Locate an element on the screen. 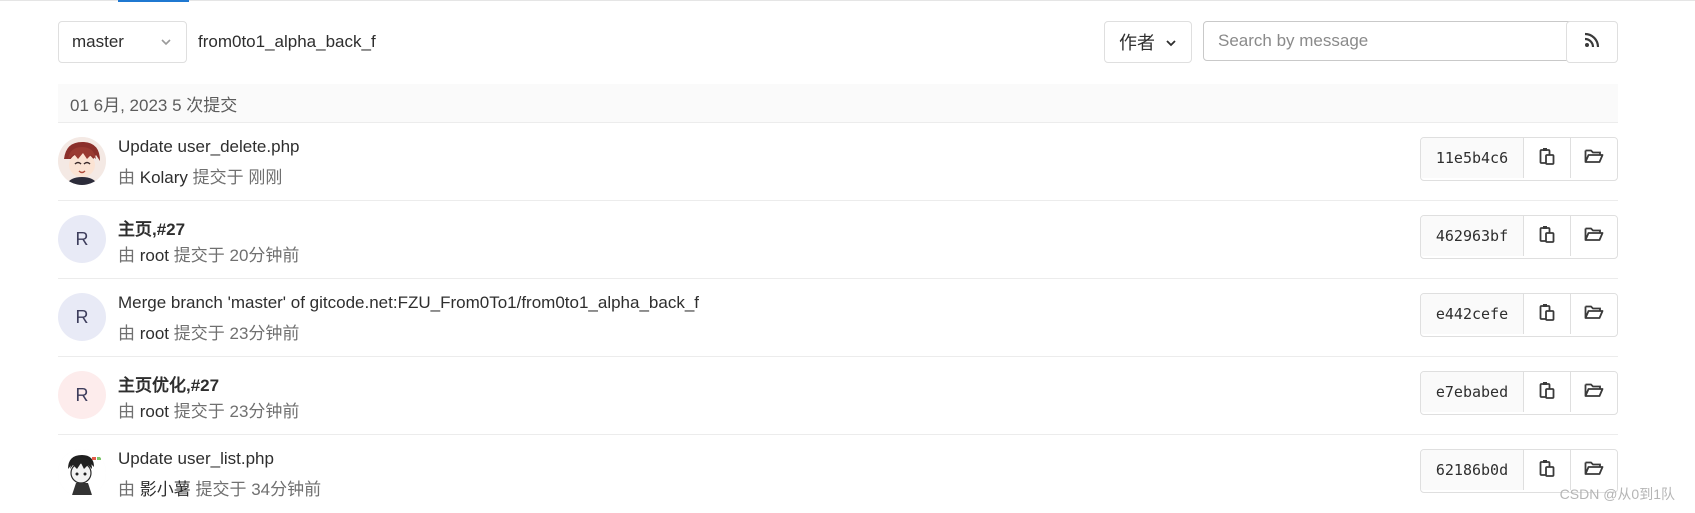 The width and height of the screenshot is (1695, 513). commit-sha-button: 11e5b4c6 is located at coordinates (1472, 158).